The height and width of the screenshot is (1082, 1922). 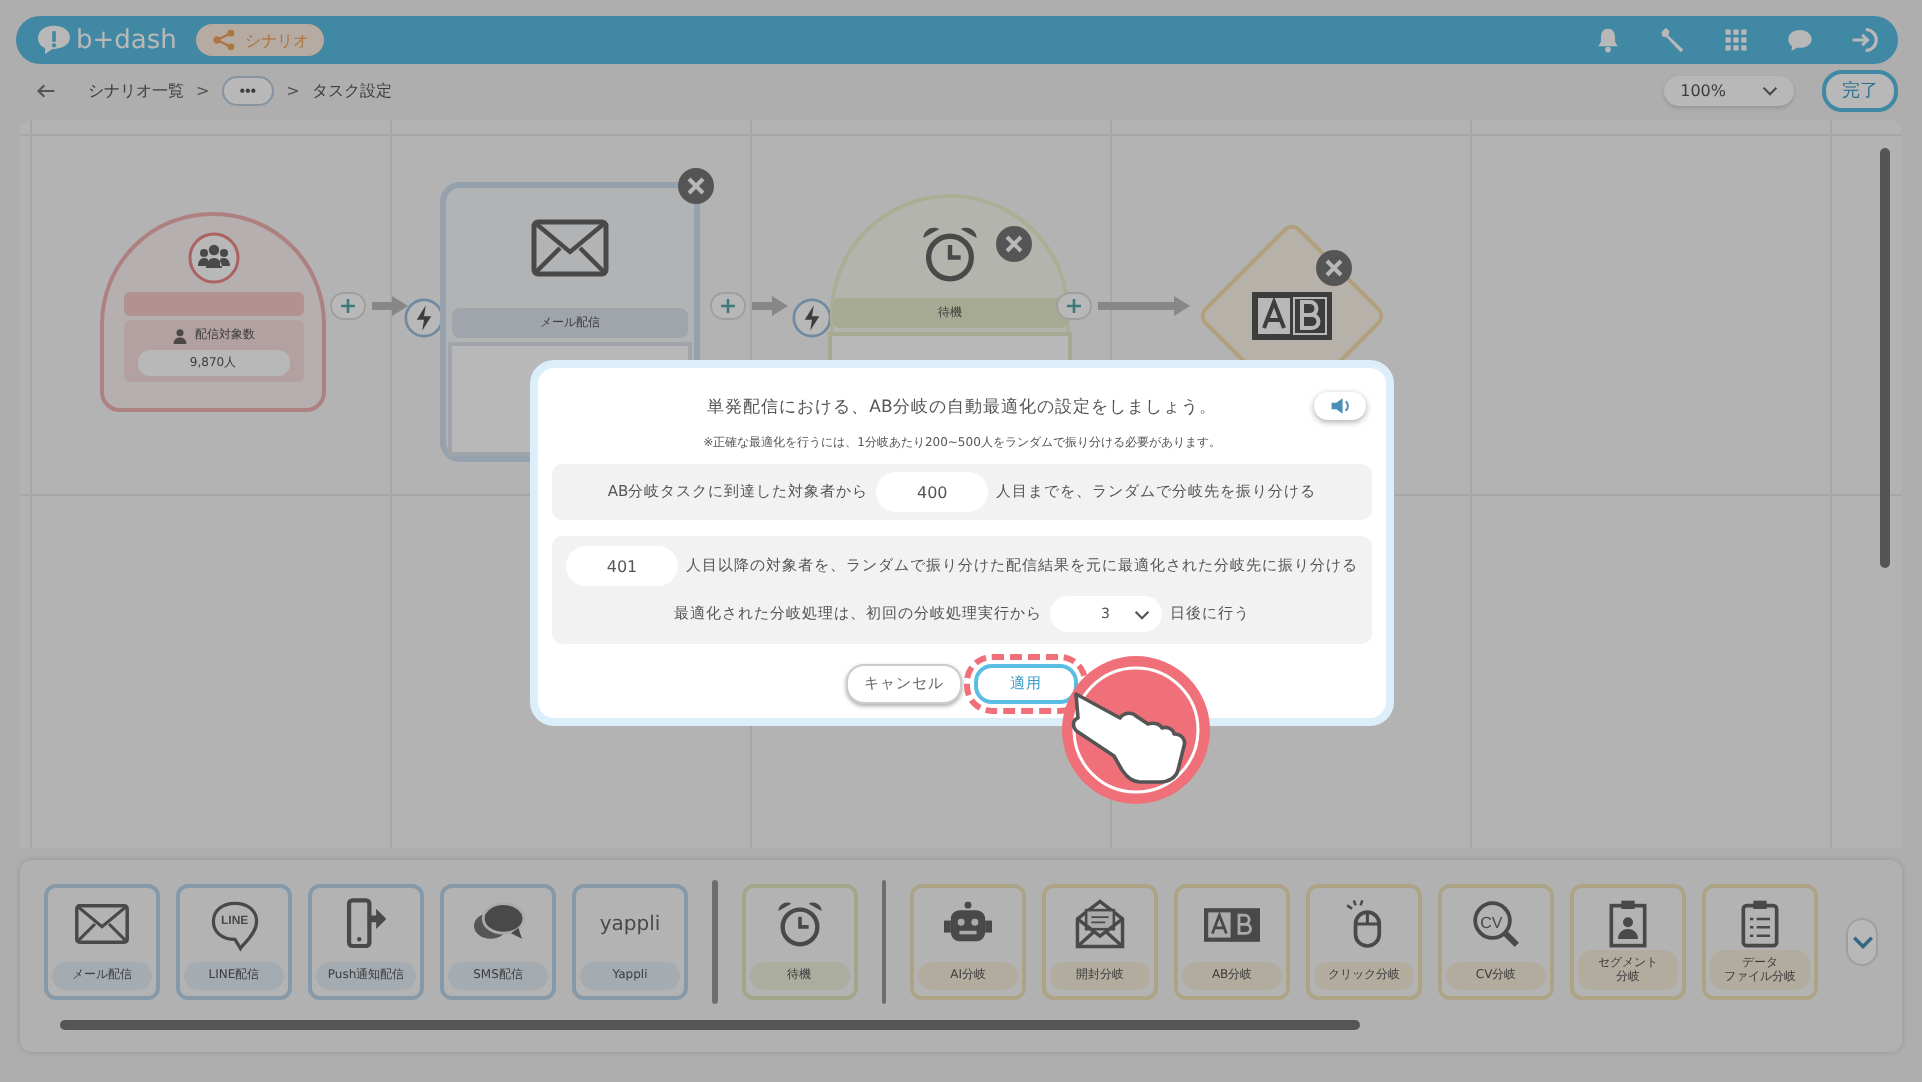 I want to click on speech-bubble-icon, so click(x=54, y=40).